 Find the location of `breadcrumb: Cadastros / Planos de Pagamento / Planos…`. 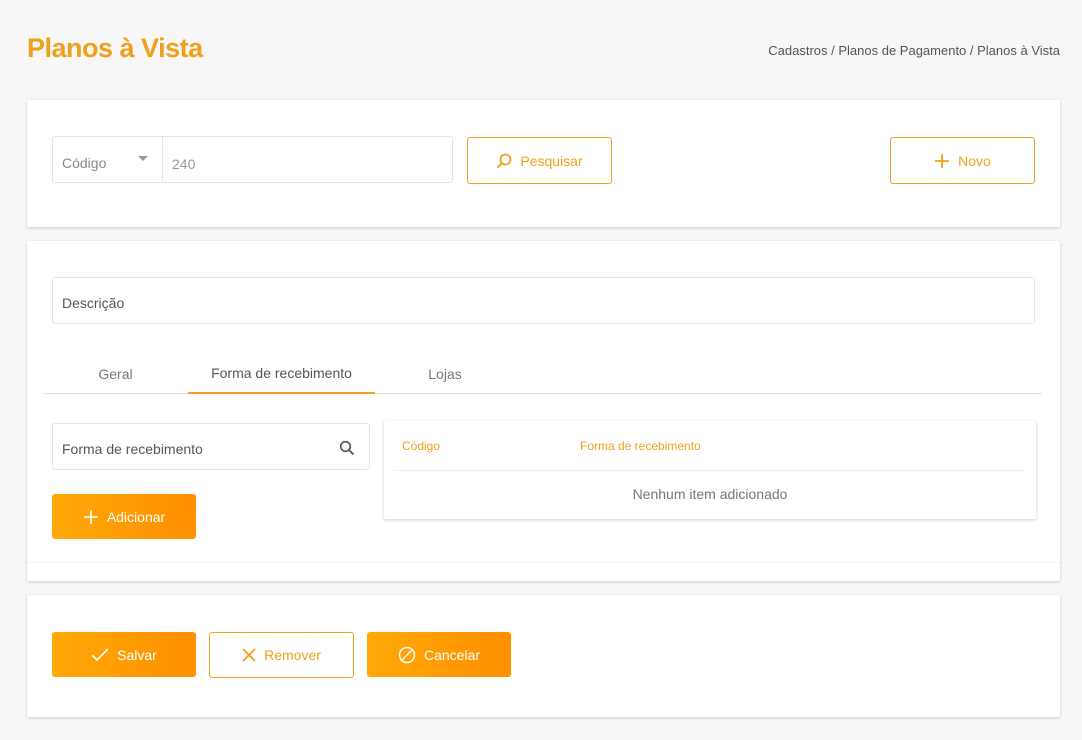

breadcrumb: Cadastros / Planos de Pagamento / Planos… is located at coordinates (914, 50).